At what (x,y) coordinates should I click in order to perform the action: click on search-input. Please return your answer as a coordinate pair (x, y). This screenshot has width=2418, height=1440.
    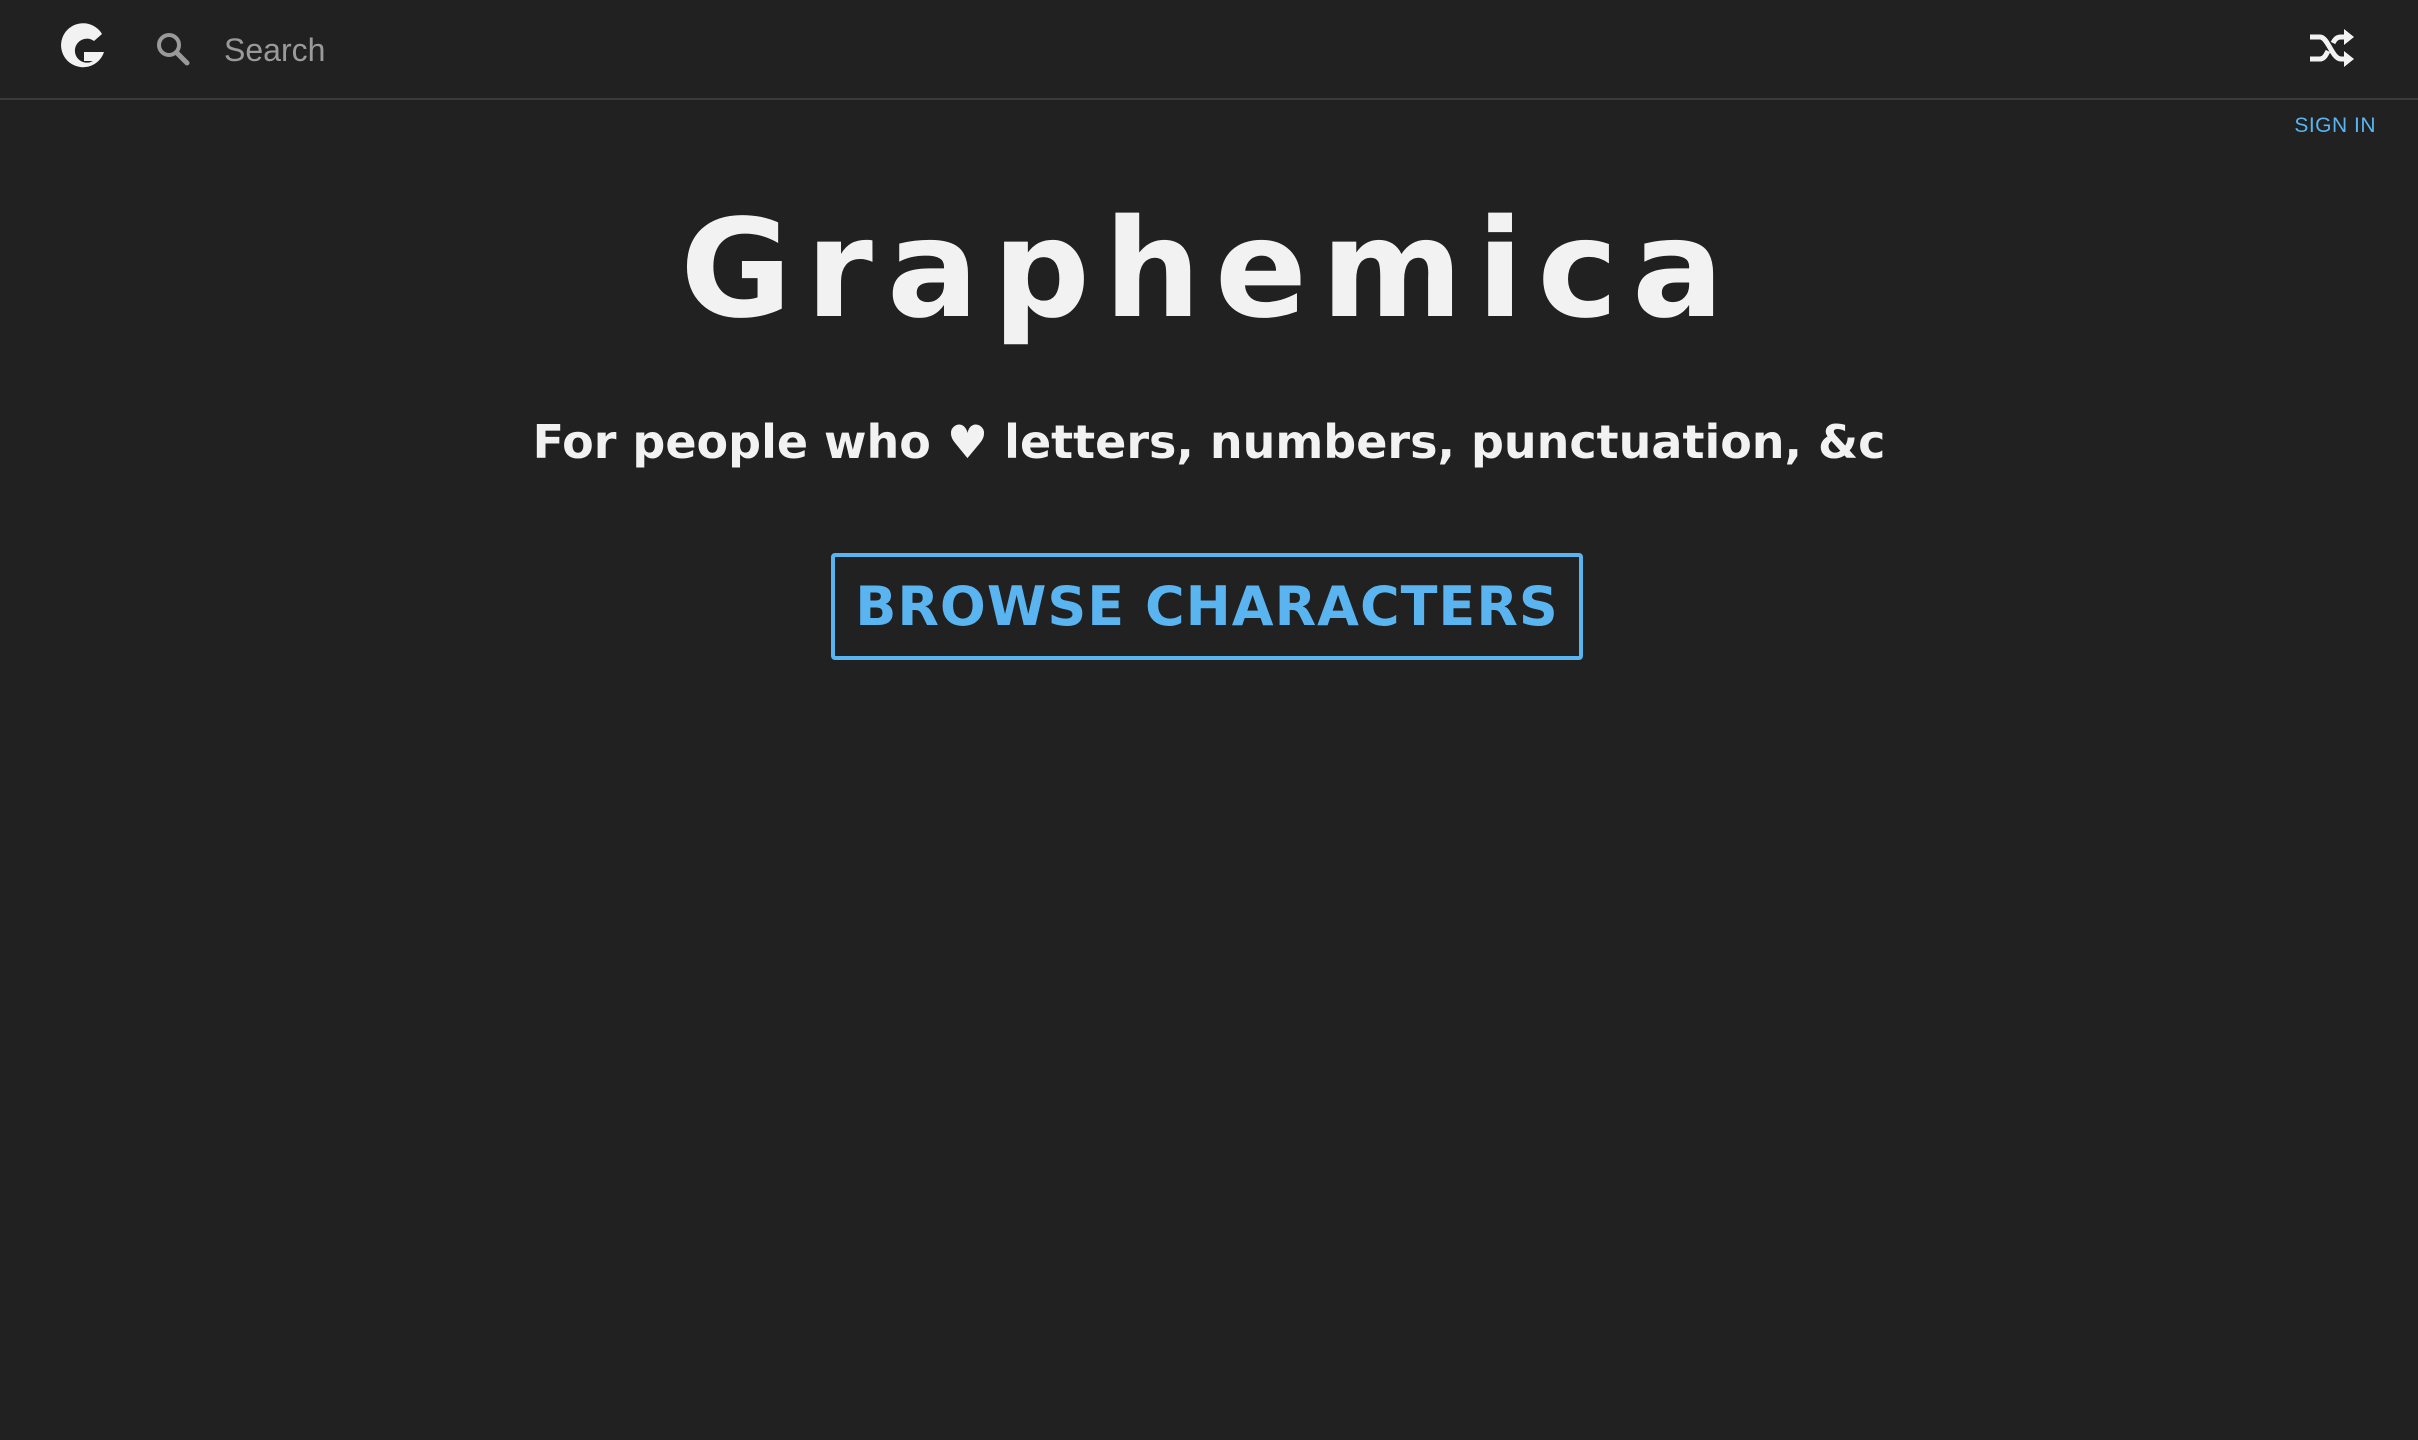
    Looking at the image, I should click on (674, 50).